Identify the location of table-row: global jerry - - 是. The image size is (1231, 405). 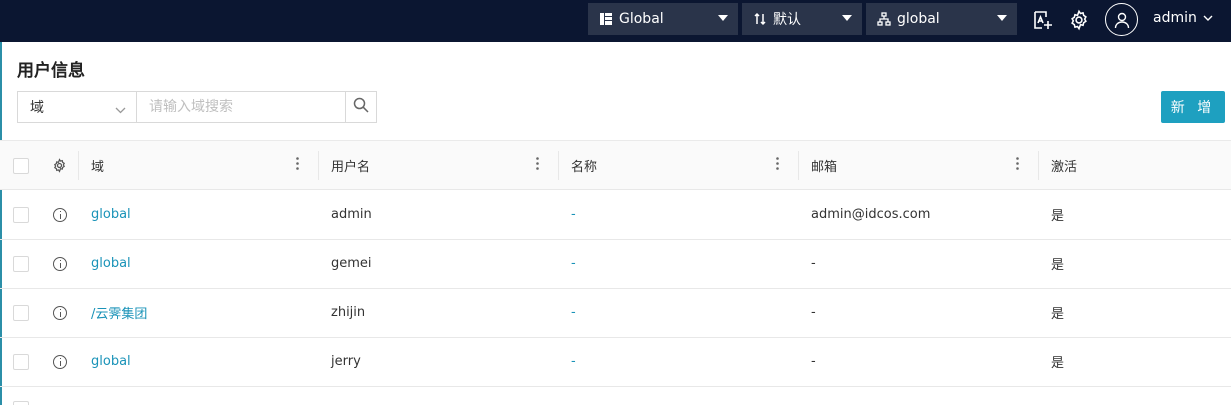
(615, 362).